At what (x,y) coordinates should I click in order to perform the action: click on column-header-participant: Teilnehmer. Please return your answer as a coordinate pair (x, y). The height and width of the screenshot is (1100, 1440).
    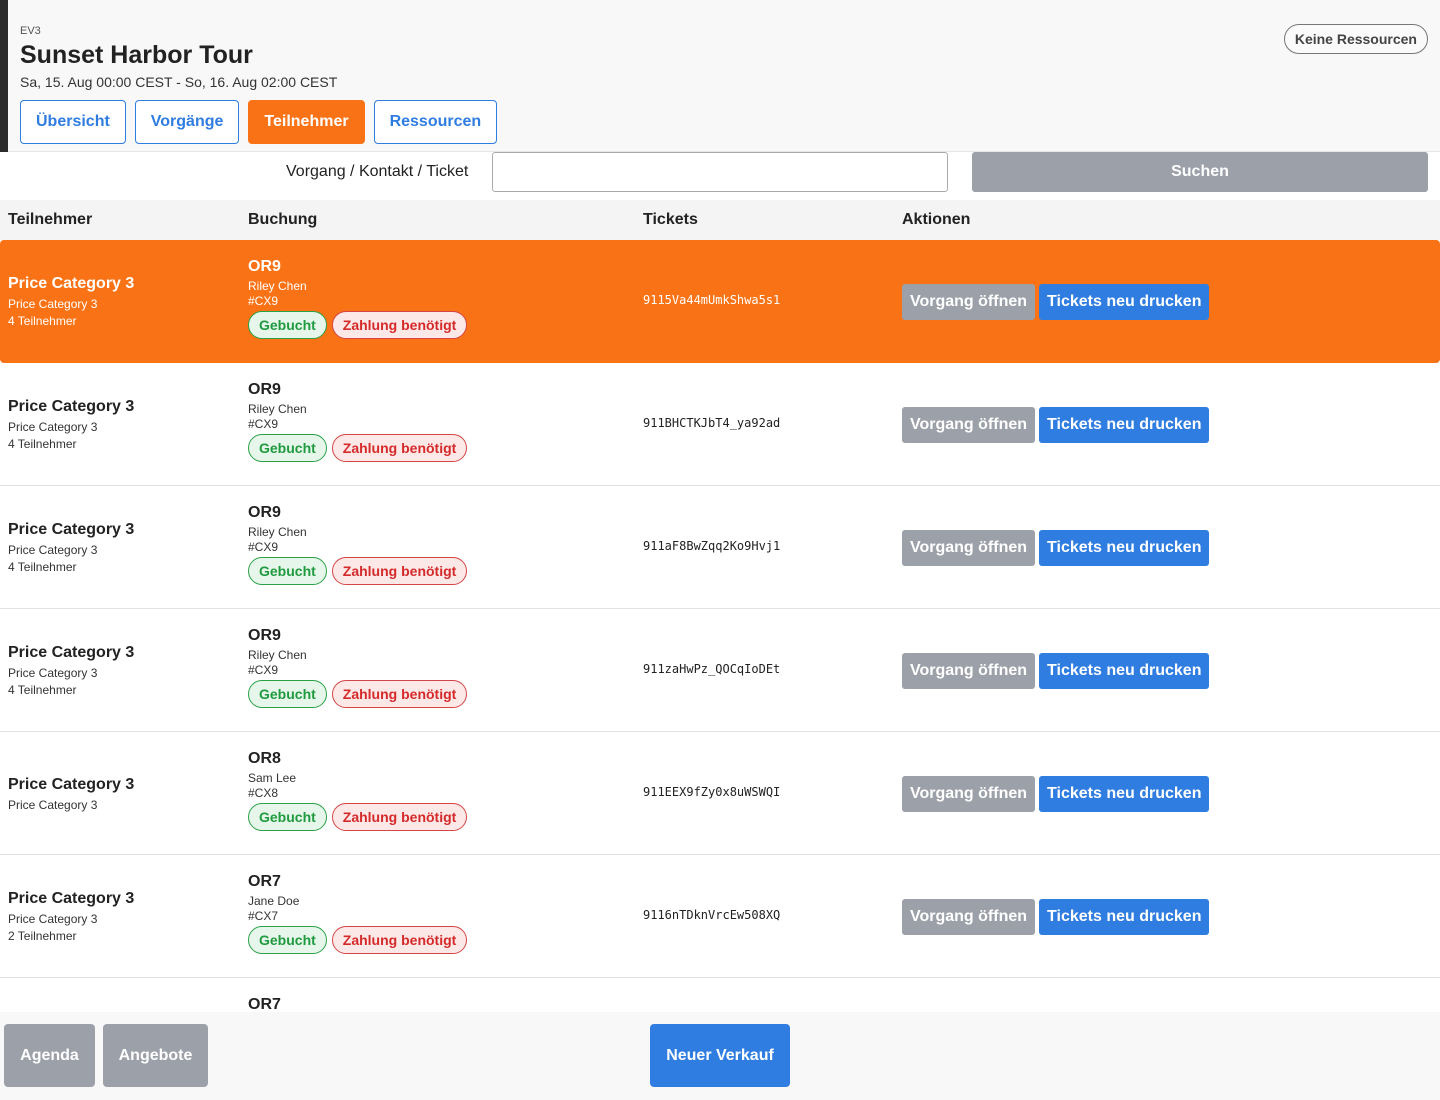
    Looking at the image, I should click on (50, 219).